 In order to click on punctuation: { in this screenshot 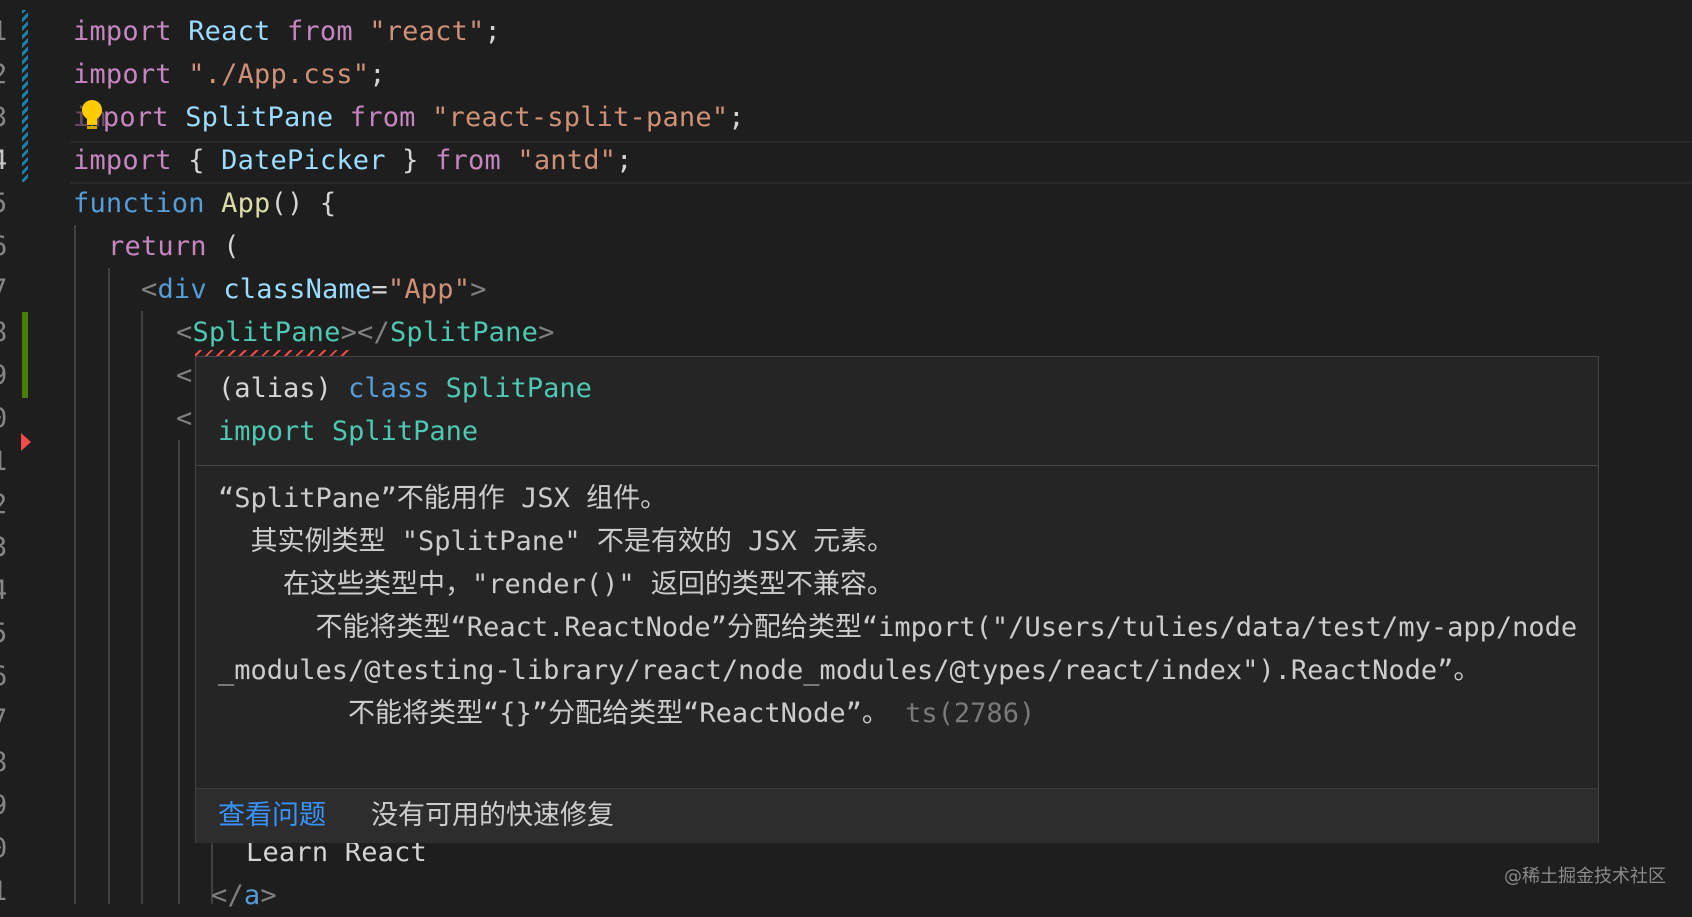, I will do `click(205, 160)`.